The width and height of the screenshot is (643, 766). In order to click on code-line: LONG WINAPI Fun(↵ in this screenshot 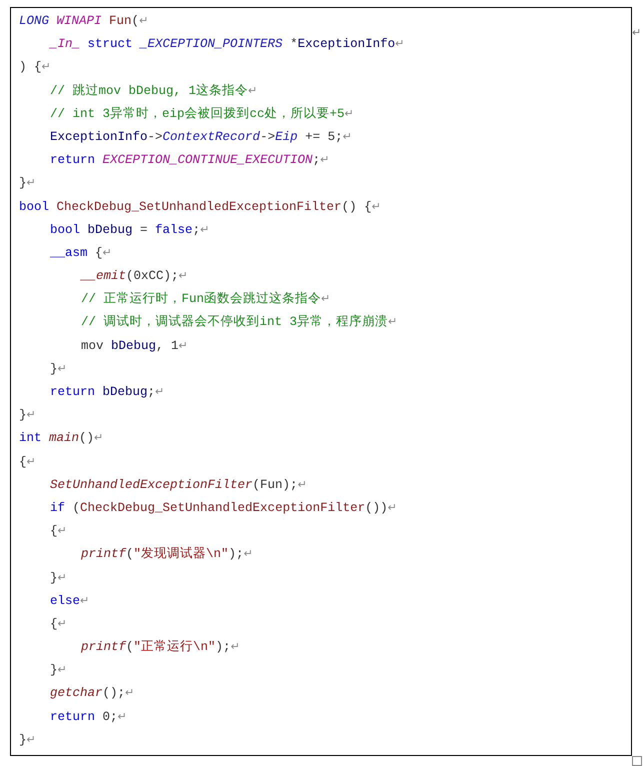, I will do `click(83, 21)`.